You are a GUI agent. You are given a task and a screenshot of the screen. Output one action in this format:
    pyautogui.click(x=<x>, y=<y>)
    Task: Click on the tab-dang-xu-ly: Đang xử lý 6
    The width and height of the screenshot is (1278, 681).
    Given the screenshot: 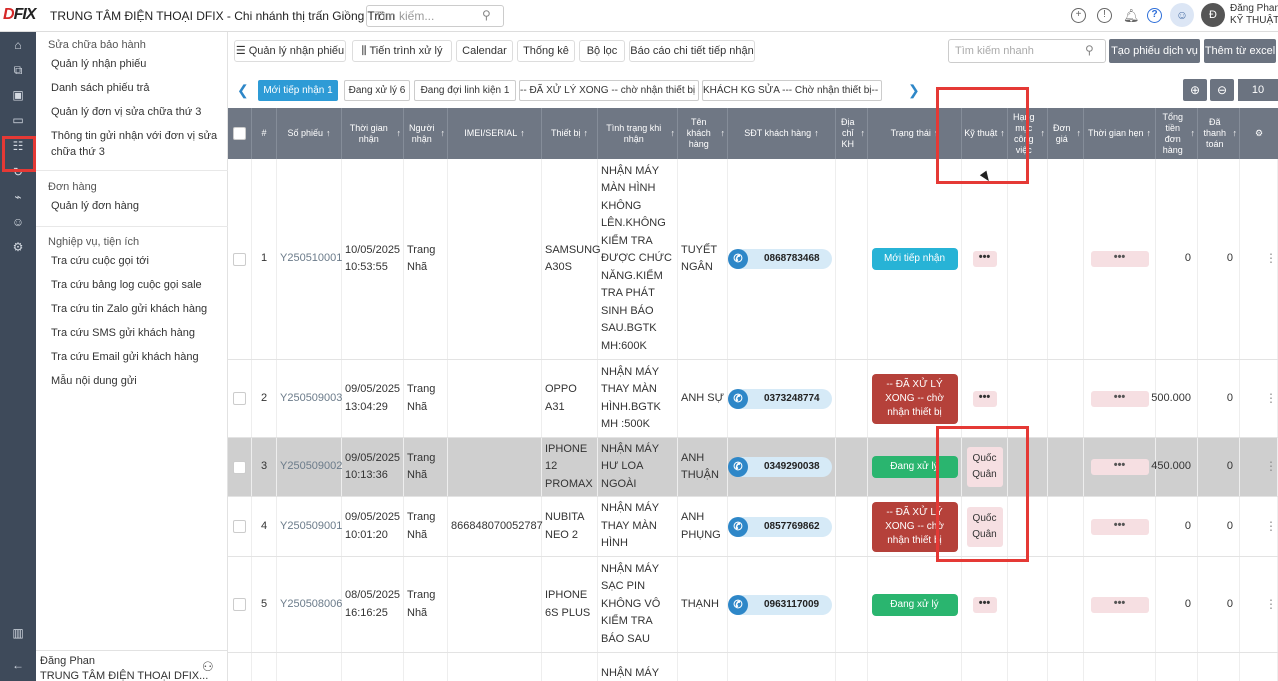 What is the action you would take?
    pyautogui.click(x=377, y=90)
    